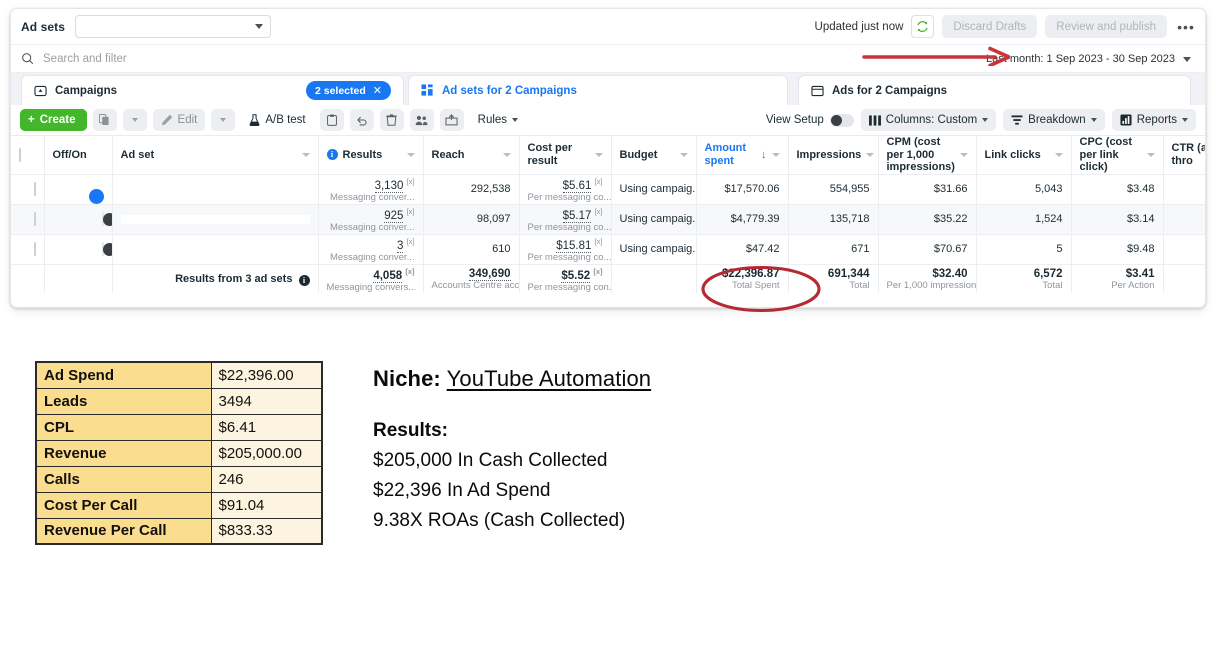  I want to click on info-icon: i, so click(304, 281).